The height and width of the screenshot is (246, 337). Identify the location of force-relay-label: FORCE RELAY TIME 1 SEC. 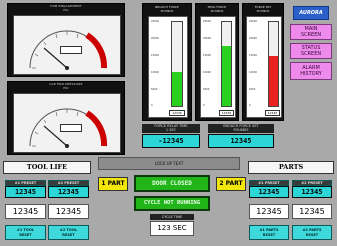
(171, 128).